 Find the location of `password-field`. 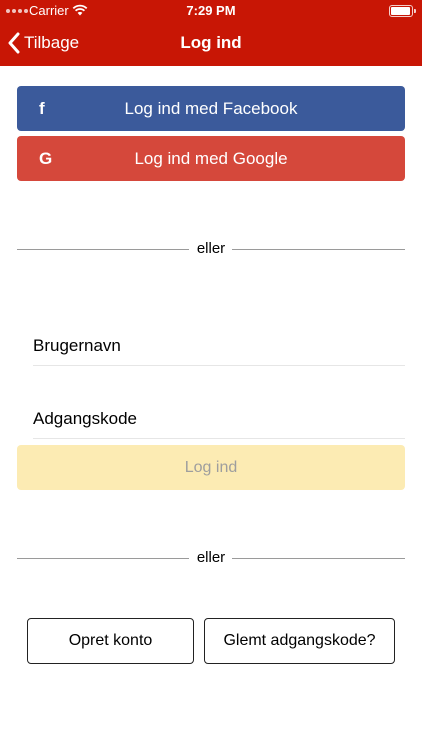

password-field is located at coordinates (219, 419).